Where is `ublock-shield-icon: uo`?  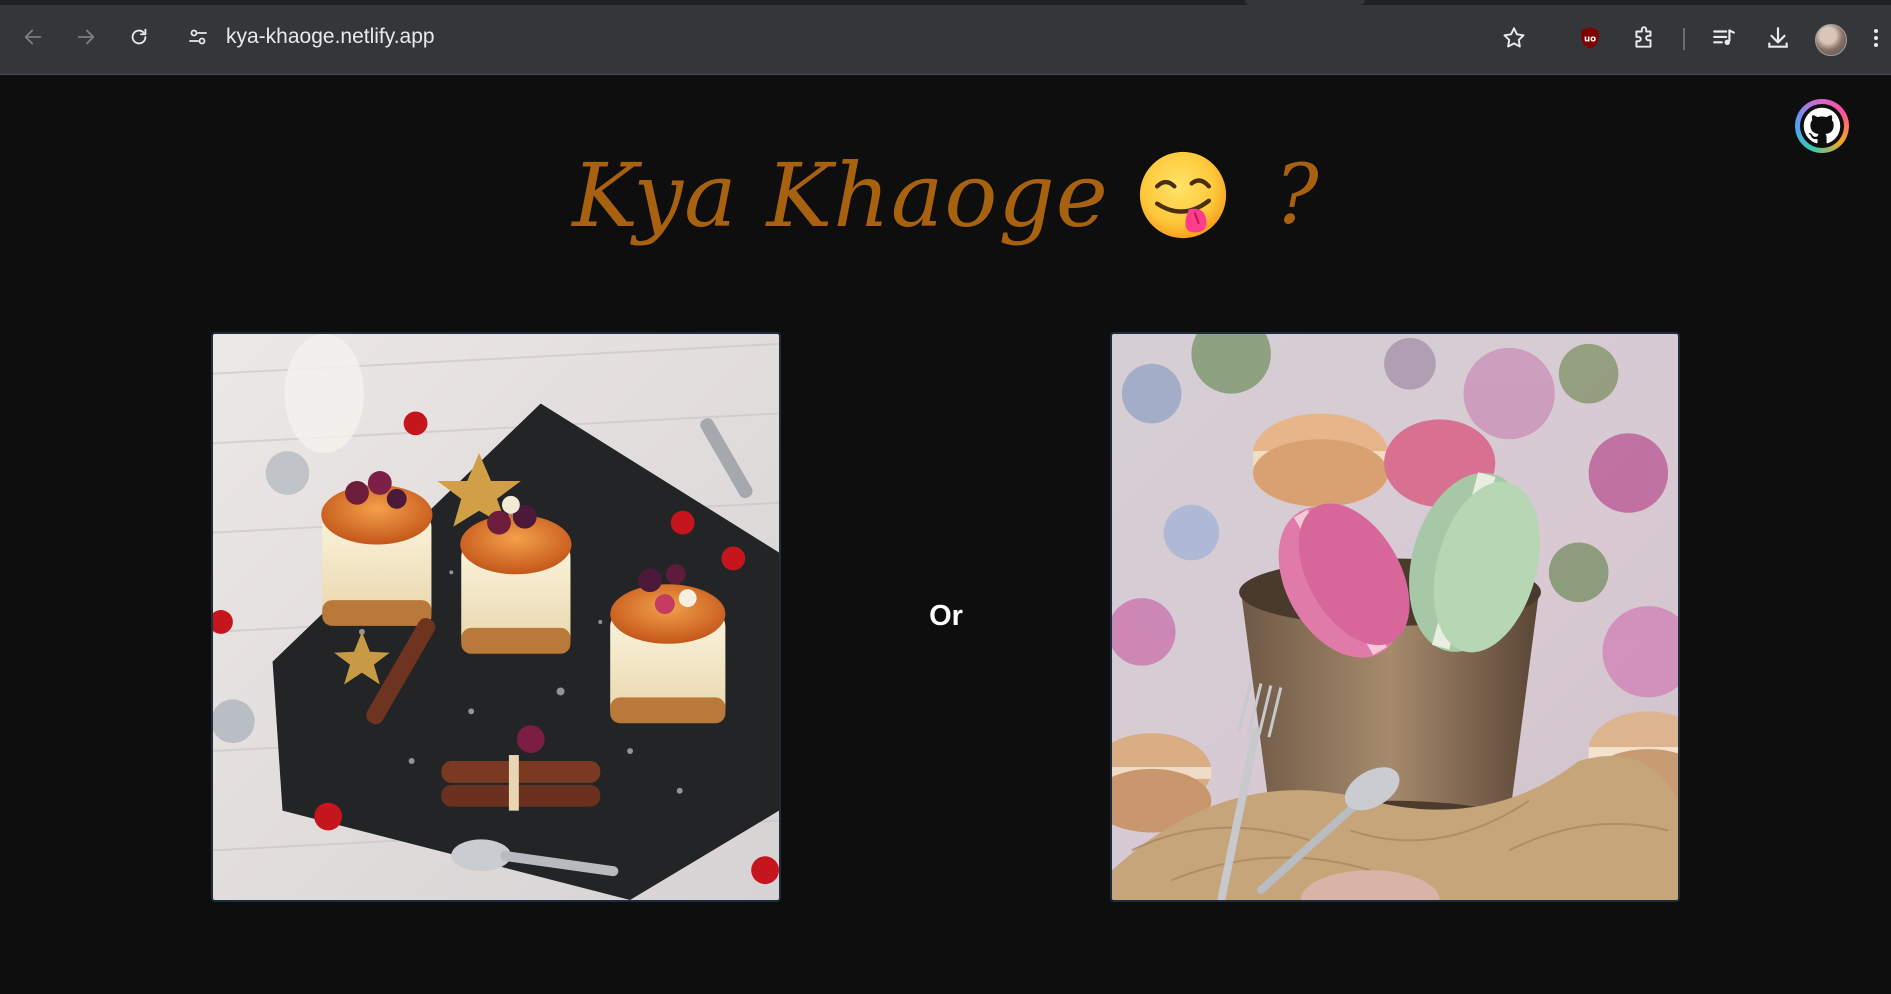 ublock-shield-icon: uo is located at coordinates (1590, 38).